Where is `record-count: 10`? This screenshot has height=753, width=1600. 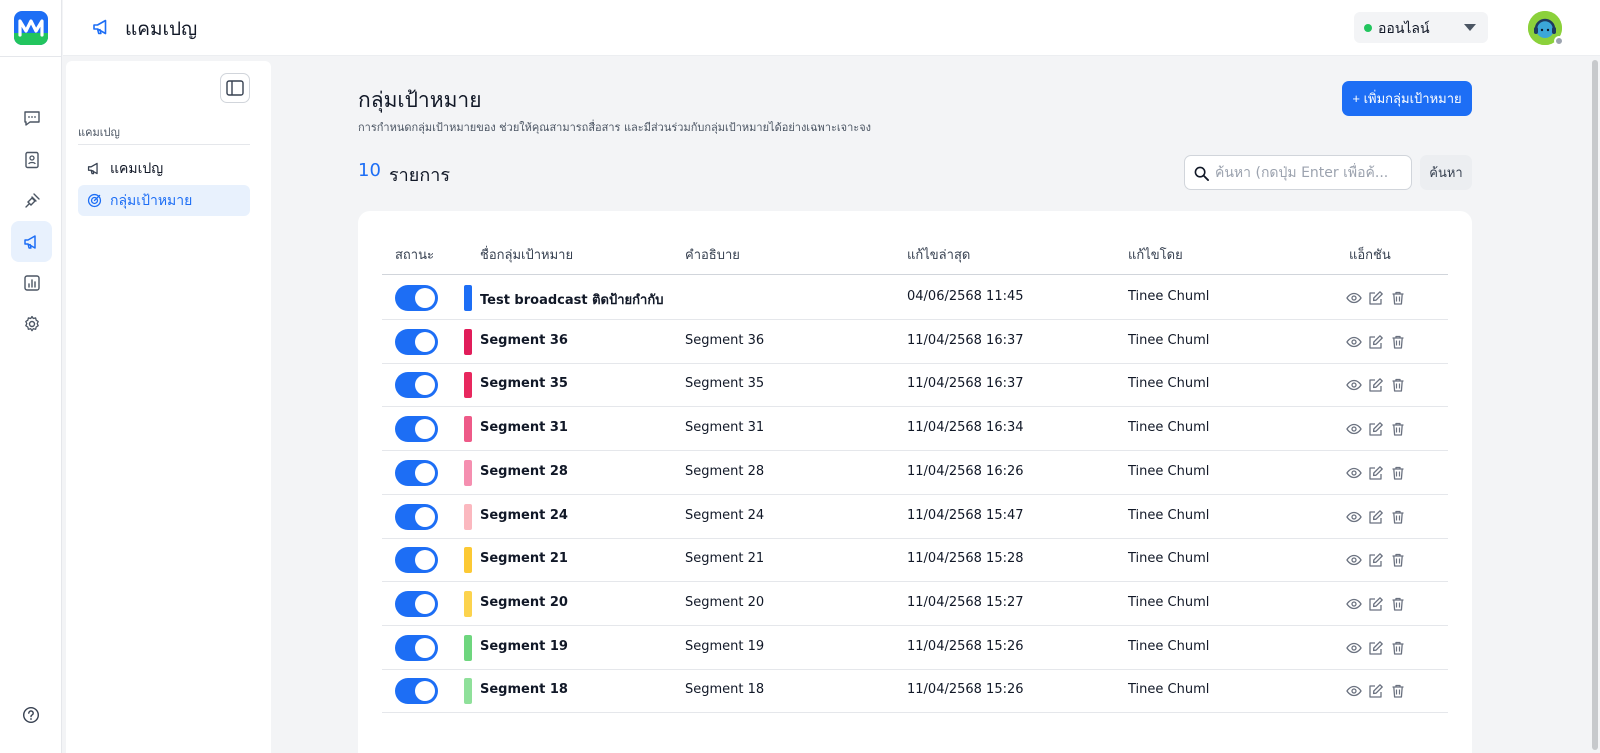
record-count: 10 is located at coordinates (369, 170).